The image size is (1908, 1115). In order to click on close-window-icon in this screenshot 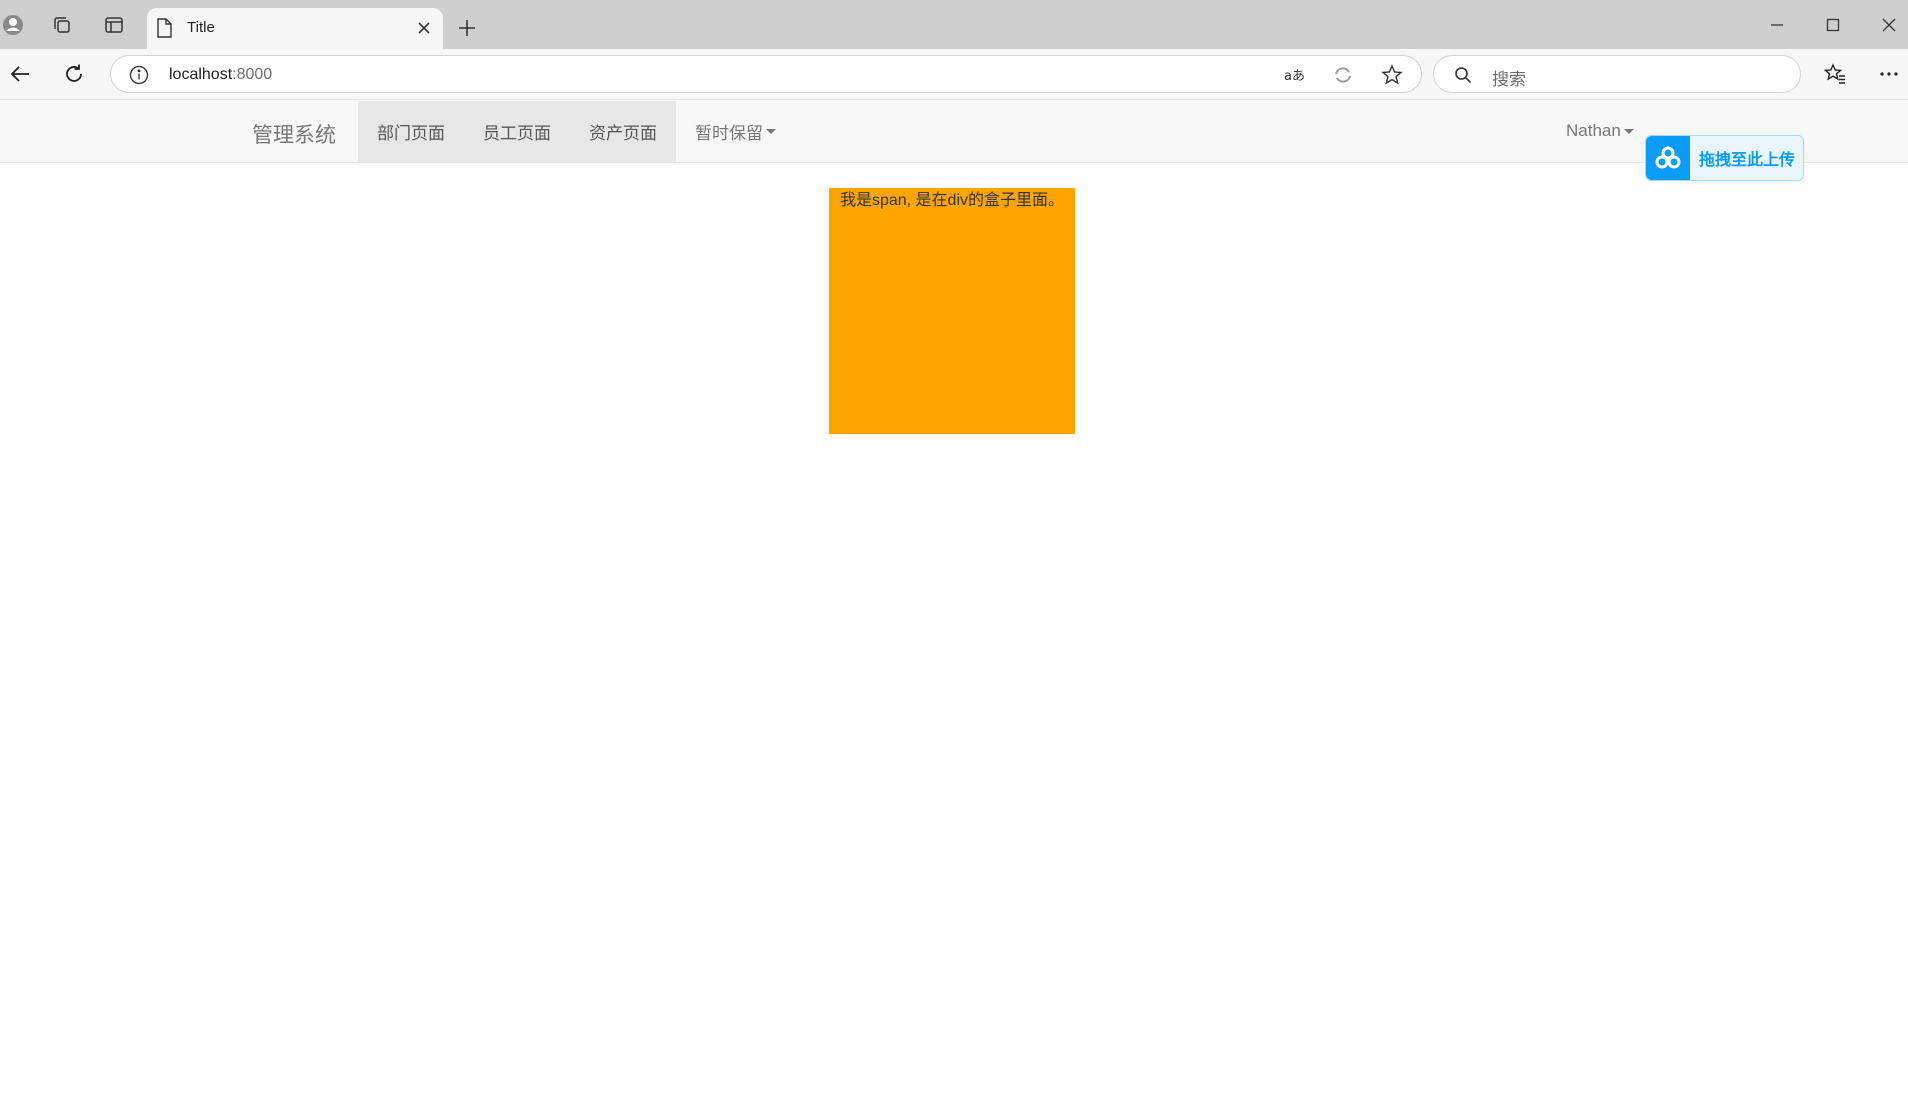, I will do `click(1889, 25)`.